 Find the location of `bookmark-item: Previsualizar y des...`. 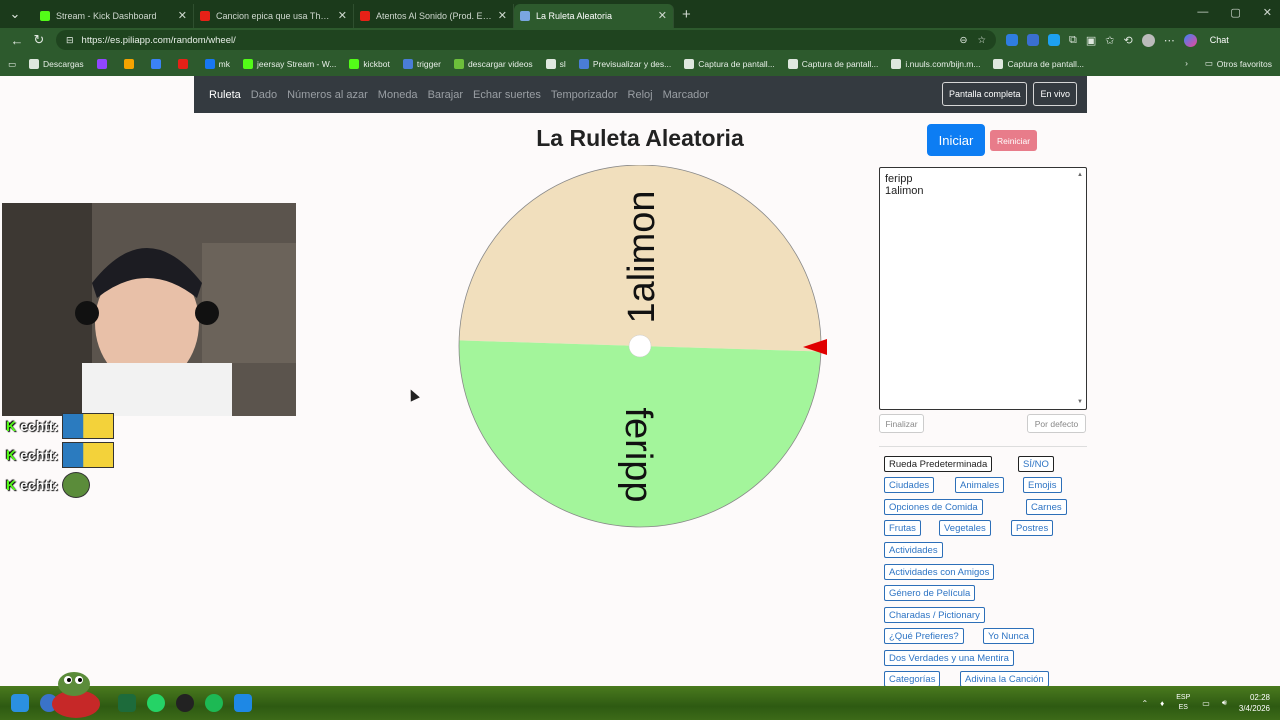

bookmark-item: Previsualizar y des... is located at coordinates (624, 64).